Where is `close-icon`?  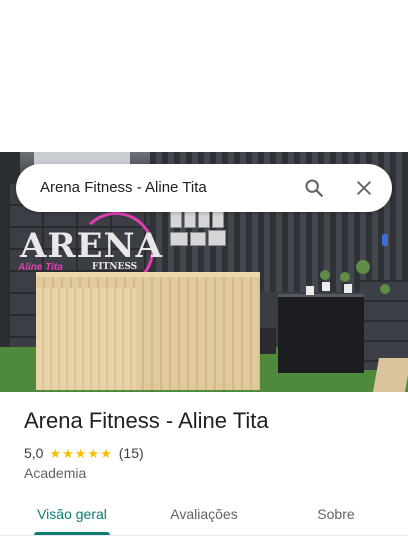 close-icon is located at coordinates (364, 188).